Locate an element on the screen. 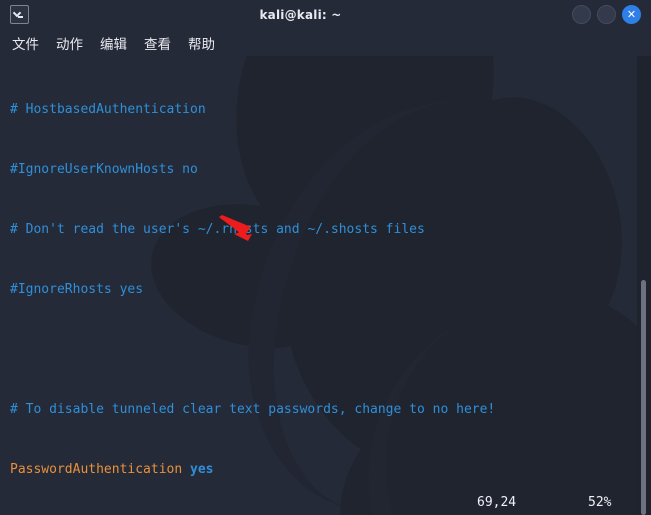  text-line-password-authentication: PasswordAuthentication yes is located at coordinates (330, 470).